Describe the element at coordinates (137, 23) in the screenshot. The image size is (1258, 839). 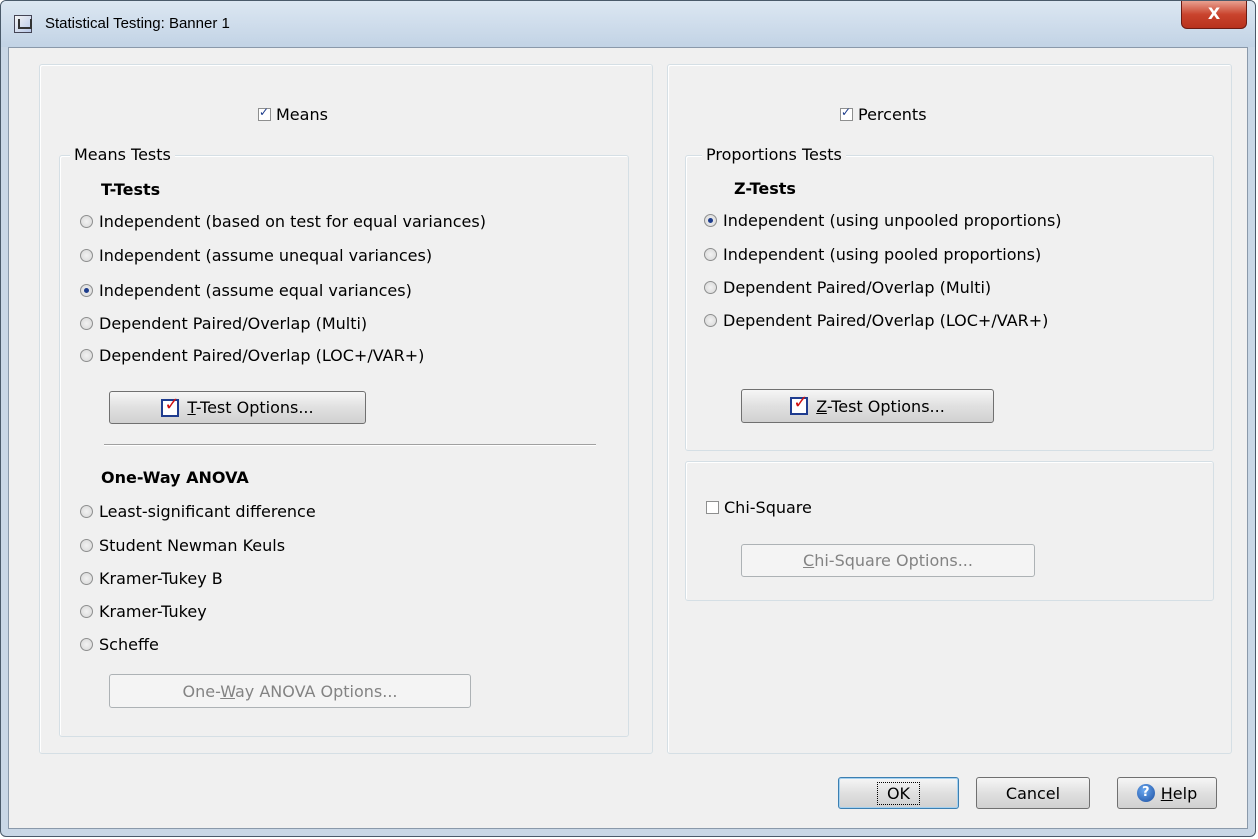
I see `window-title: Statistical Testing: Banner 1` at that location.